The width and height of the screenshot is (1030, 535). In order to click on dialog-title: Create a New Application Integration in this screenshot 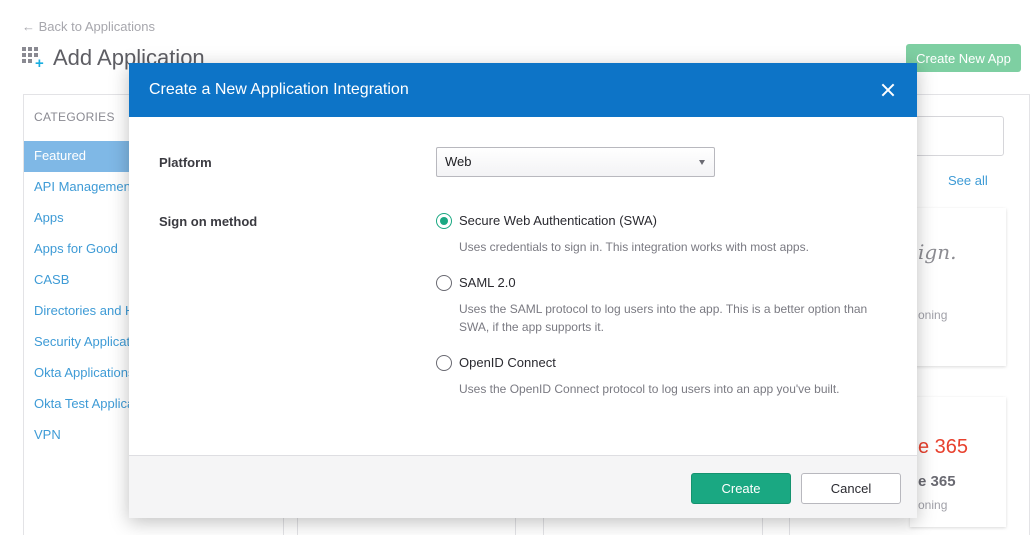, I will do `click(279, 89)`.